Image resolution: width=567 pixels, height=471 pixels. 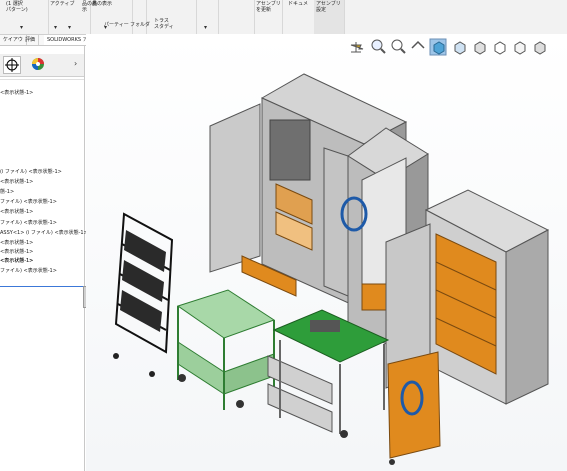 What do you see at coordinates (414, 408) in the screenshot?
I see `pegboard-tool-panel` at bounding box center [414, 408].